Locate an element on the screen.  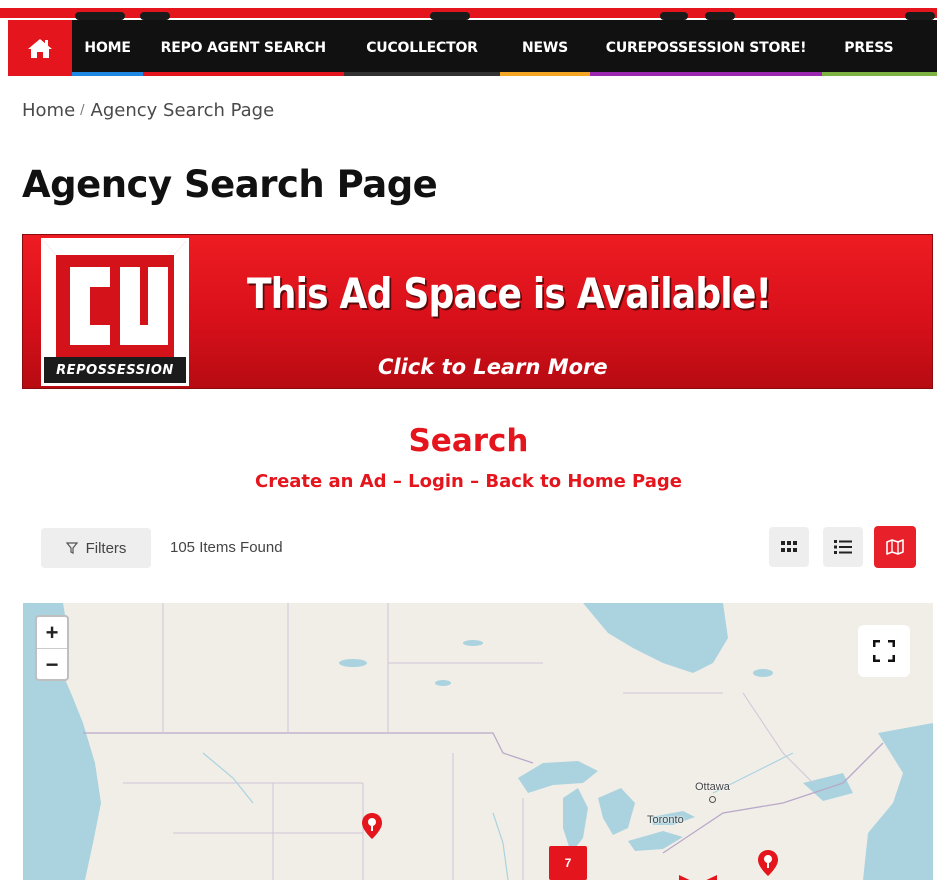
fullscreen-button is located at coordinates (884, 651).